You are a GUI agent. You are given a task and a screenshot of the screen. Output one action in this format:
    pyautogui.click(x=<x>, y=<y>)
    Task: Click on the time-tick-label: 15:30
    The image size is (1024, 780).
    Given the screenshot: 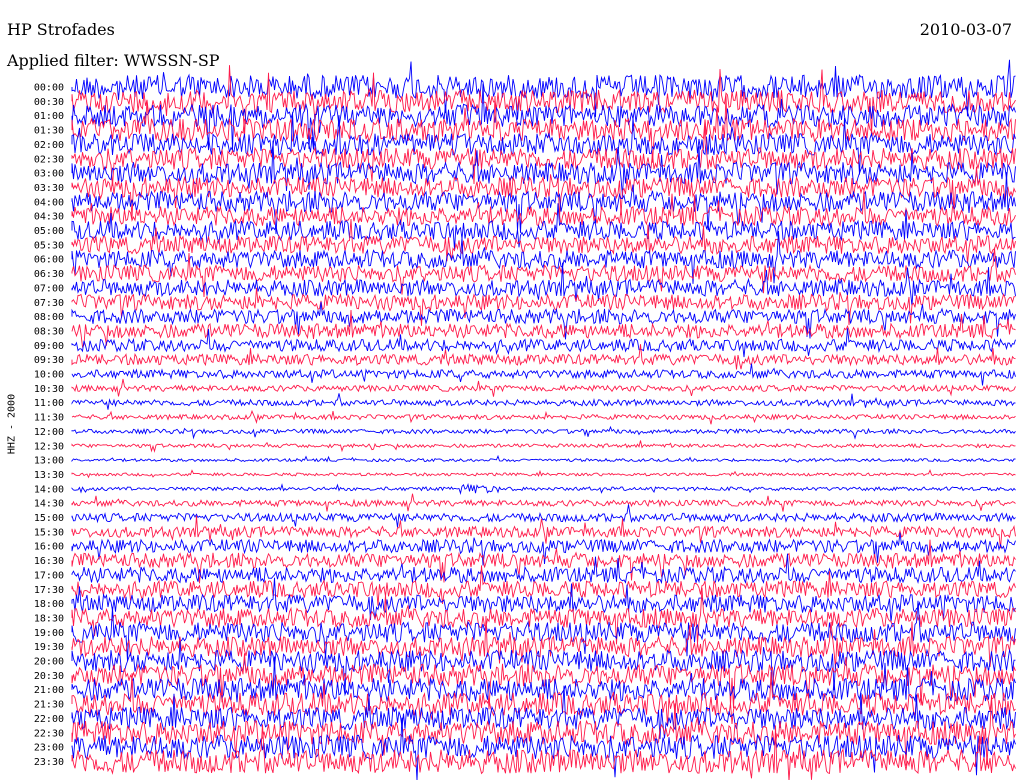 What is the action you would take?
    pyautogui.click(x=49, y=532)
    